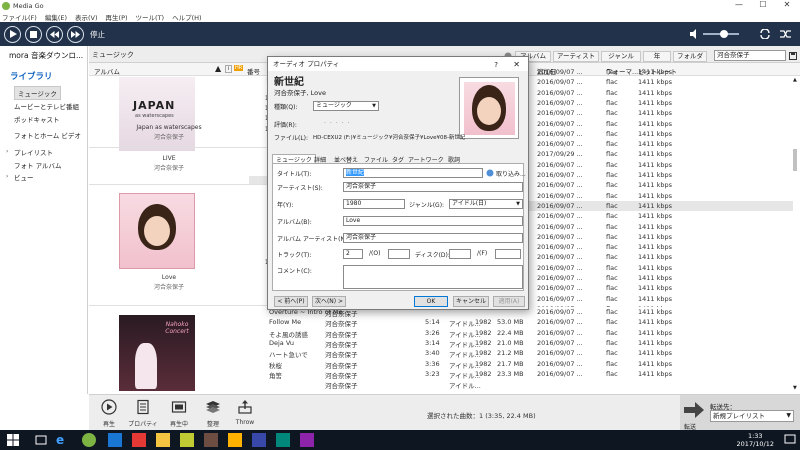 This screenshot has width=800, height=450. I want to click on throw-button: Throw, so click(245, 412).